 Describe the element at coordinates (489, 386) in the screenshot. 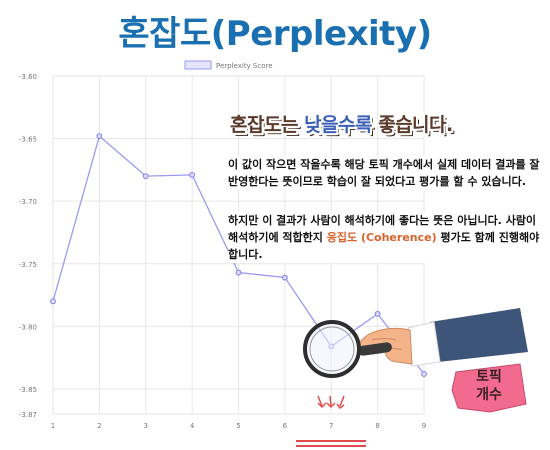

I see `topic-count-badge-label: 토픽 개수` at that location.